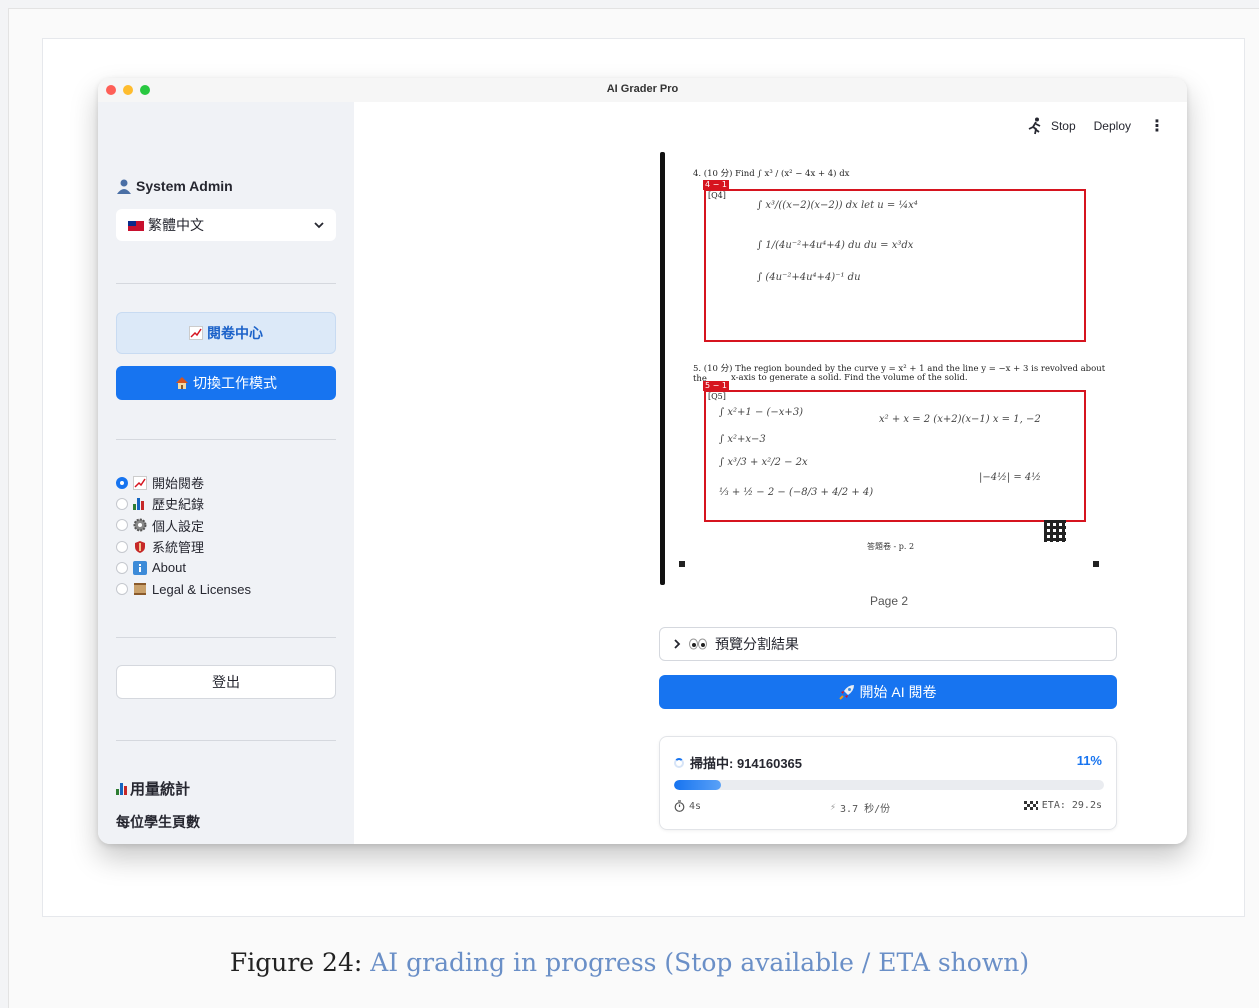  What do you see at coordinates (771, 174) in the screenshot?
I see `question-4-text: 4. (10 分) Find ∫ x³ / (x² − 4x + 4) dx` at bounding box center [771, 174].